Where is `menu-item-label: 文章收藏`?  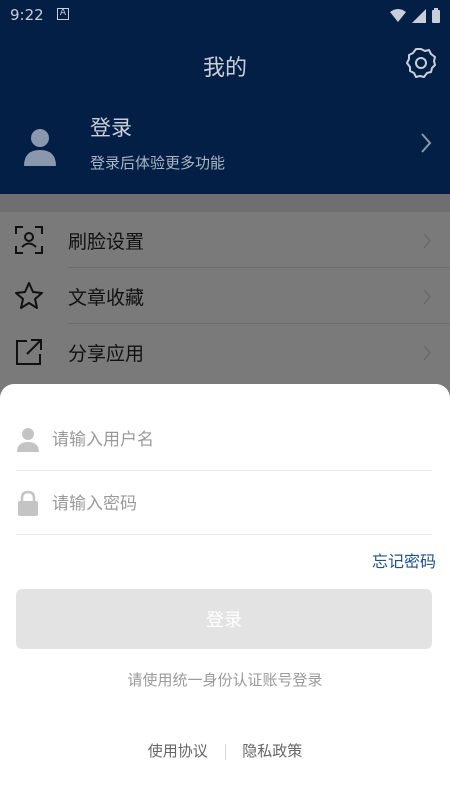
menu-item-label: 文章收藏 is located at coordinates (106, 298).